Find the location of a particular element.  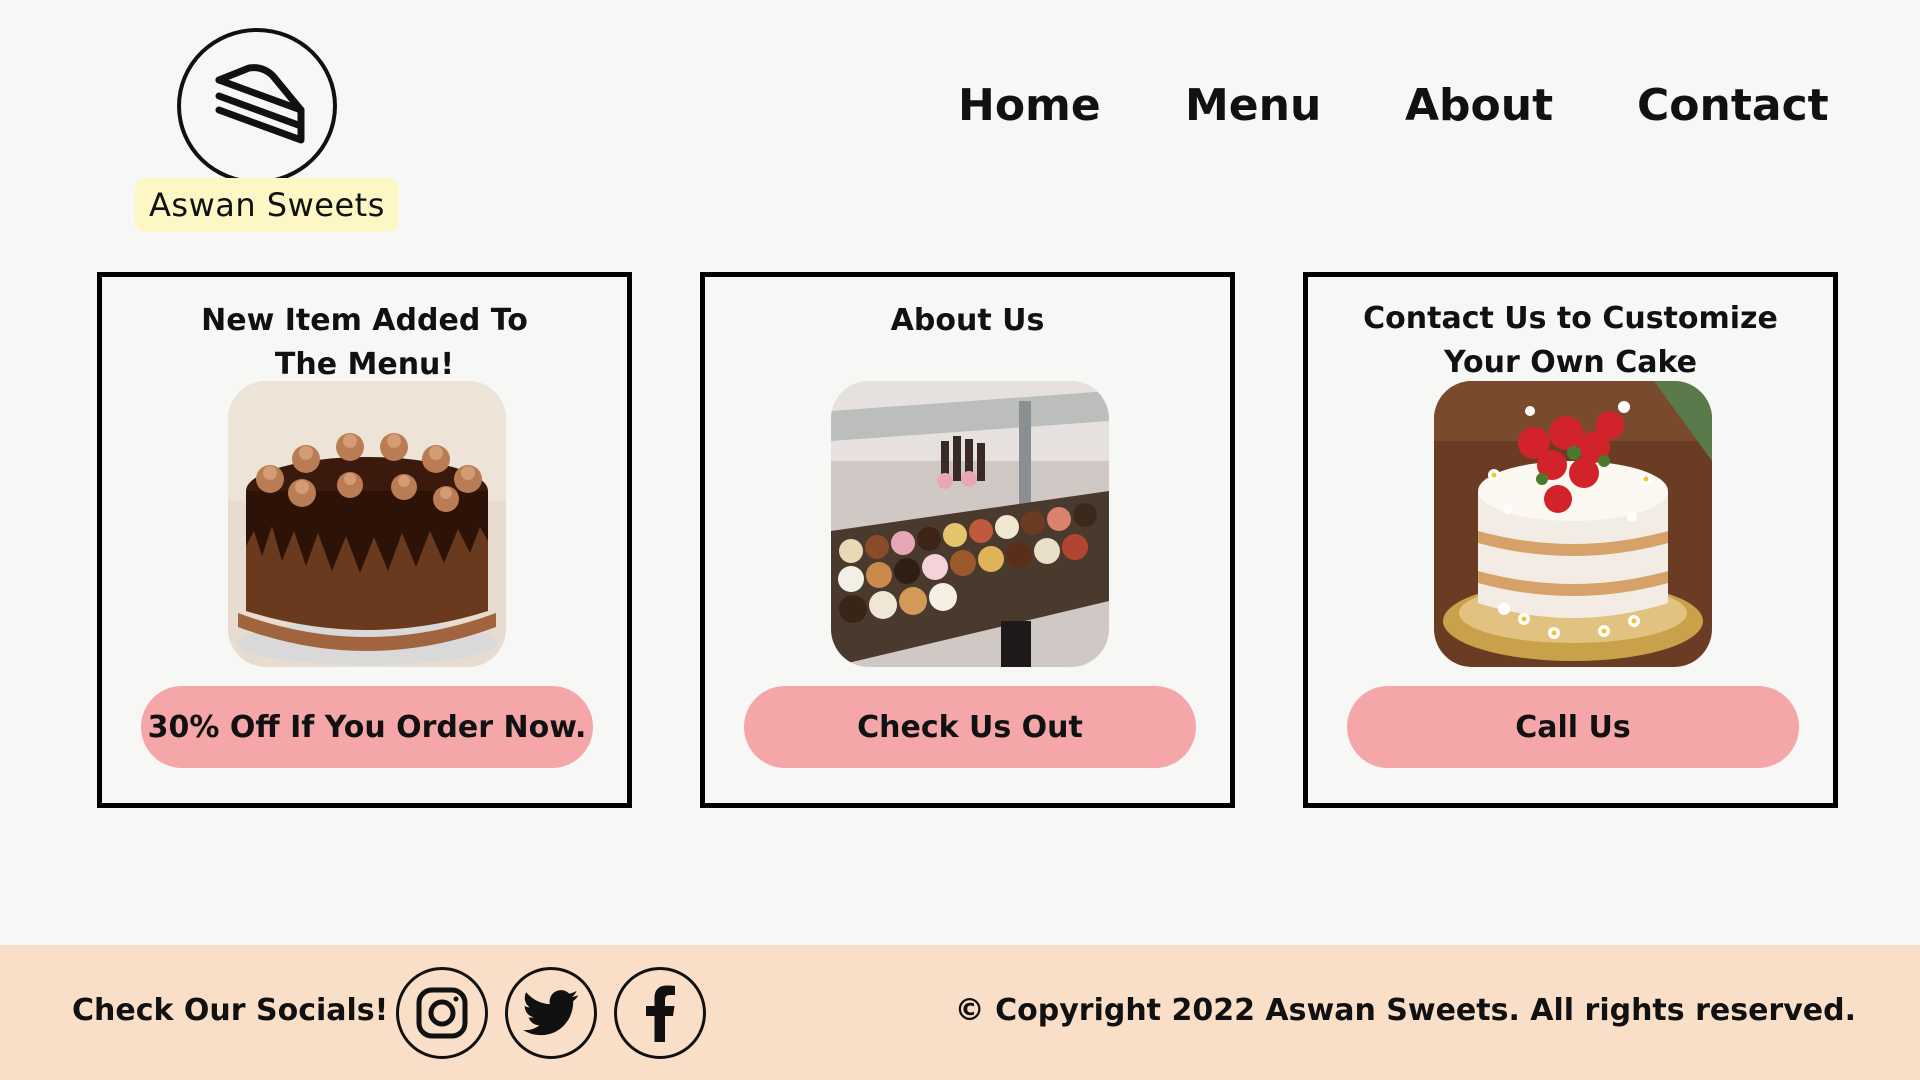

strawberry-cake-image is located at coordinates (1573, 524).